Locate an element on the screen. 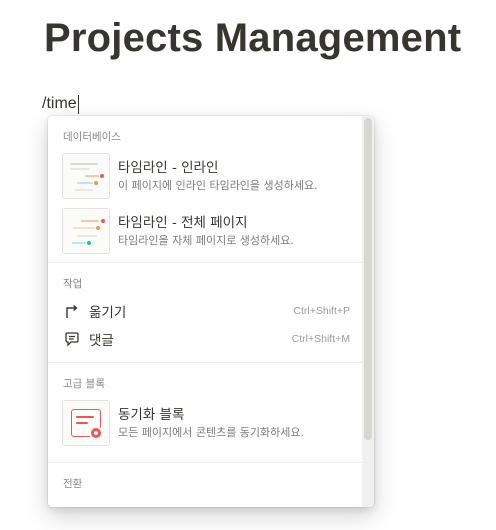  menu-item-move-to: 옮기기 Ctrl+Shift+P is located at coordinates (205, 311).